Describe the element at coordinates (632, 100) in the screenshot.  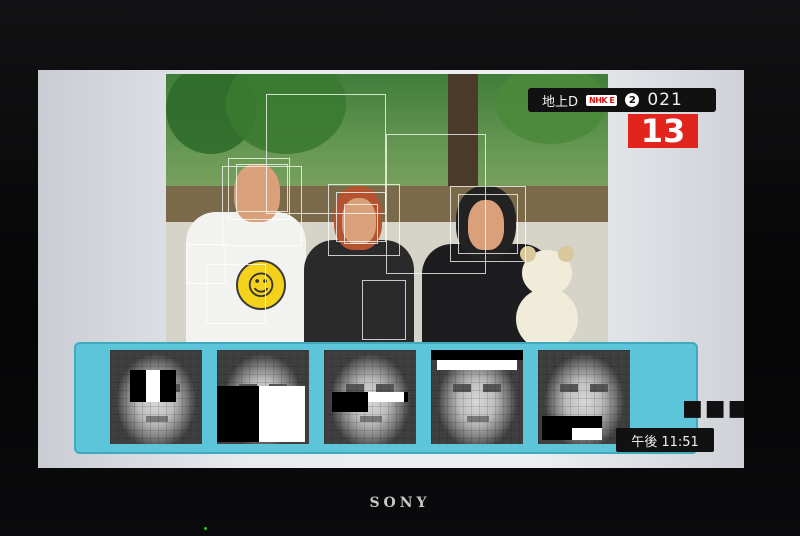
I see `remote-button-icon: 2` at that location.